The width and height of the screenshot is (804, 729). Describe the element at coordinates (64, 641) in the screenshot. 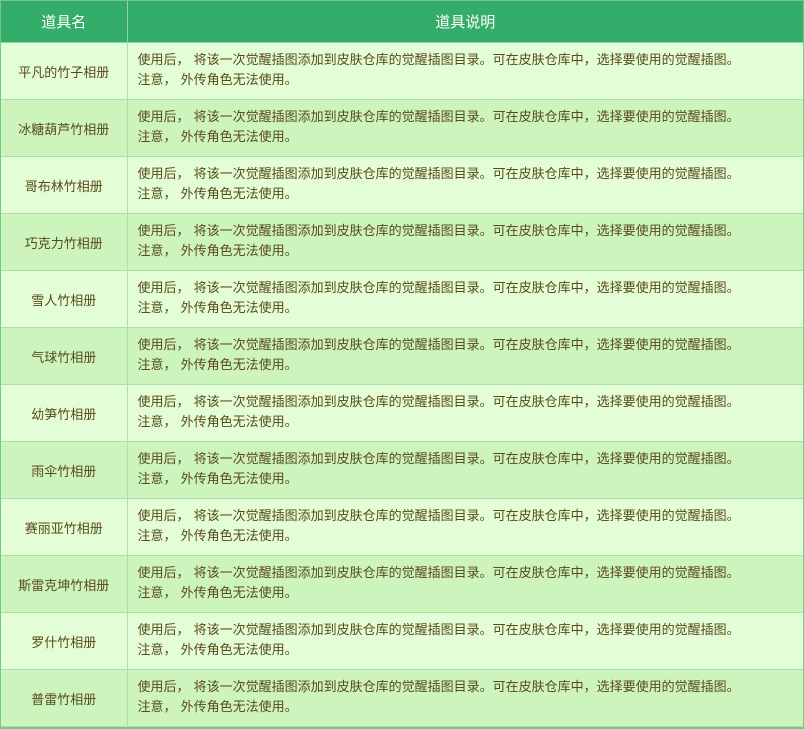

I see `item-name-cell: 罗什竹相册` at that location.